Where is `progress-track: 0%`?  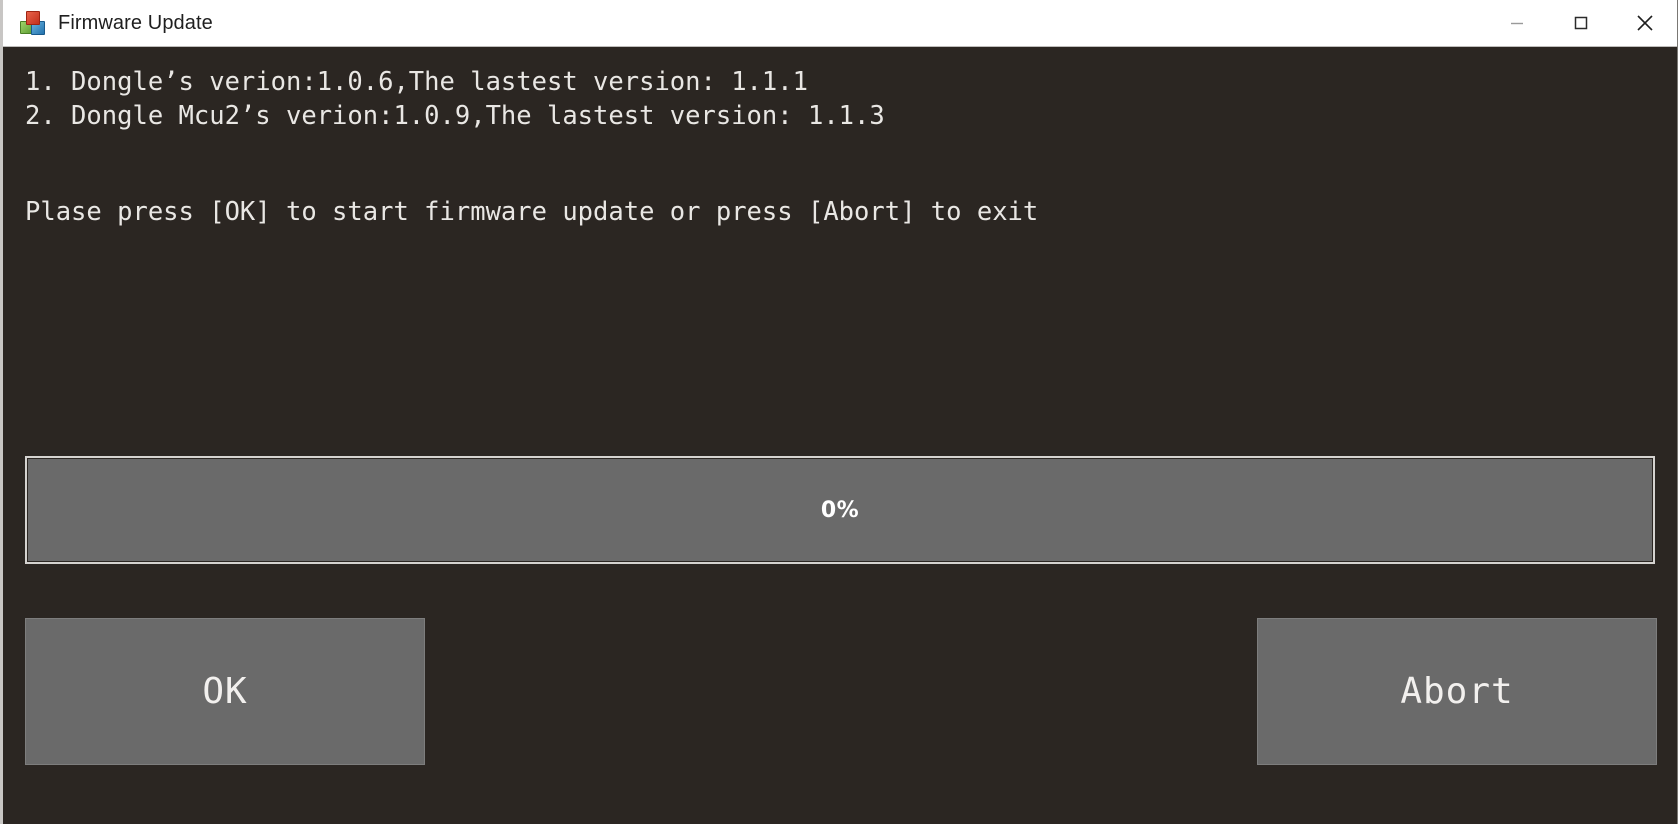 progress-track: 0% is located at coordinates (840, 510).